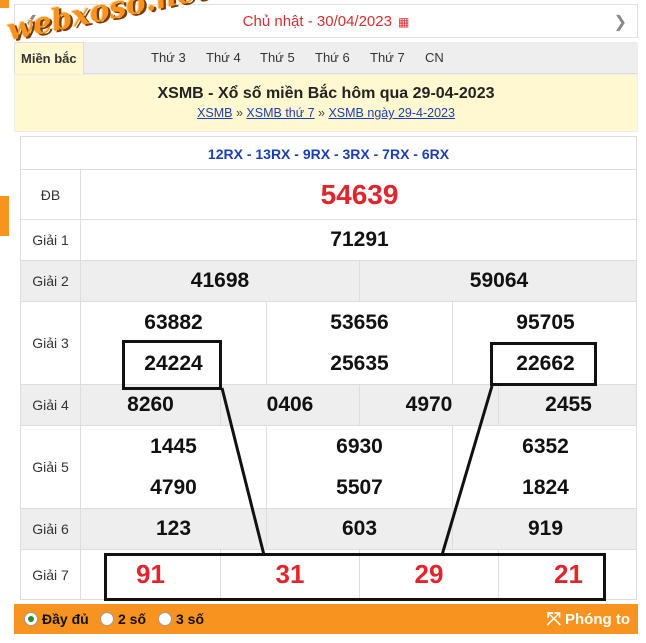 Image resolution: width=646 pixels, height=643 pixels. Describe the element at coordinates (554, 619) in the screenshot. I see `expand-icon: ⤧` at that location.